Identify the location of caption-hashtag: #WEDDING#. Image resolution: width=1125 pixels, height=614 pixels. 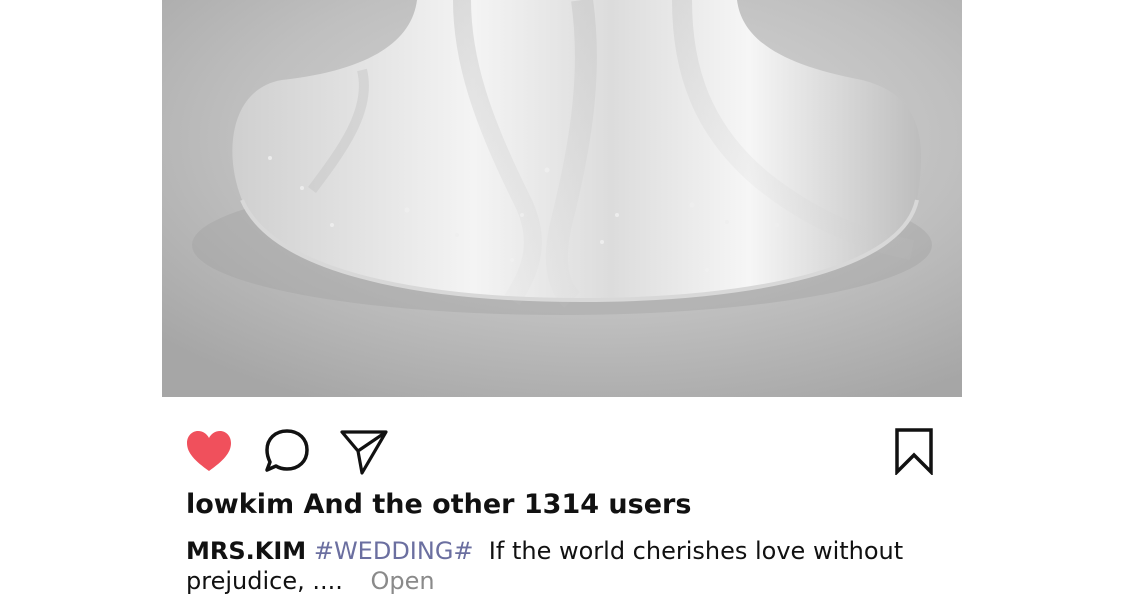
(394, 551).